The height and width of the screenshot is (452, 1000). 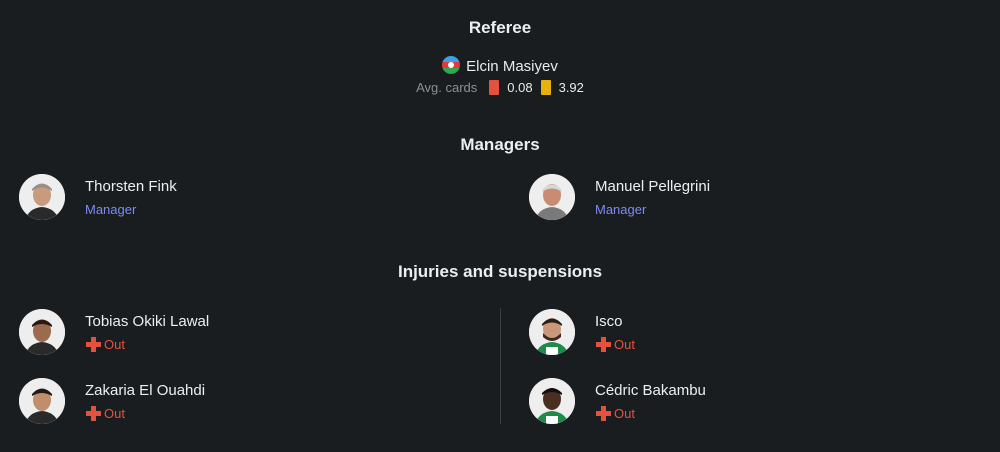 I want to click on injured-player: Zakaria El Ouahdi Out, so click(x=169, y=403).